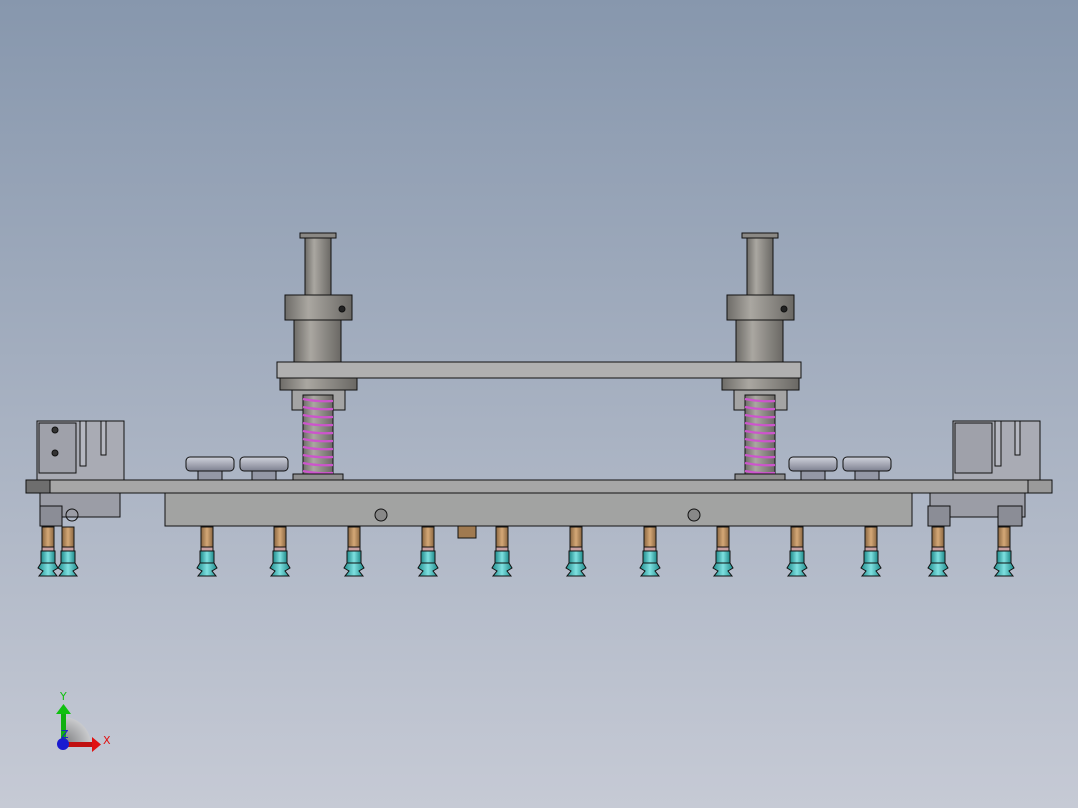 The width and height of the screenshot is (1078, 808). I want to click on left-cylinder-block, so click(80, 473).